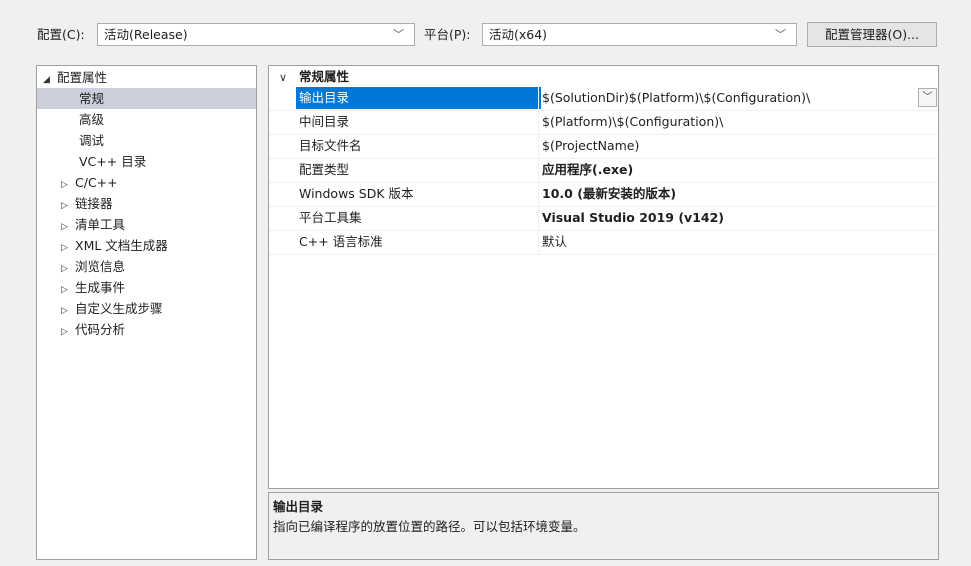 This screenshot has height=566, width=971. I want to click on tree-item-label: 链接器, so click(94, 203).